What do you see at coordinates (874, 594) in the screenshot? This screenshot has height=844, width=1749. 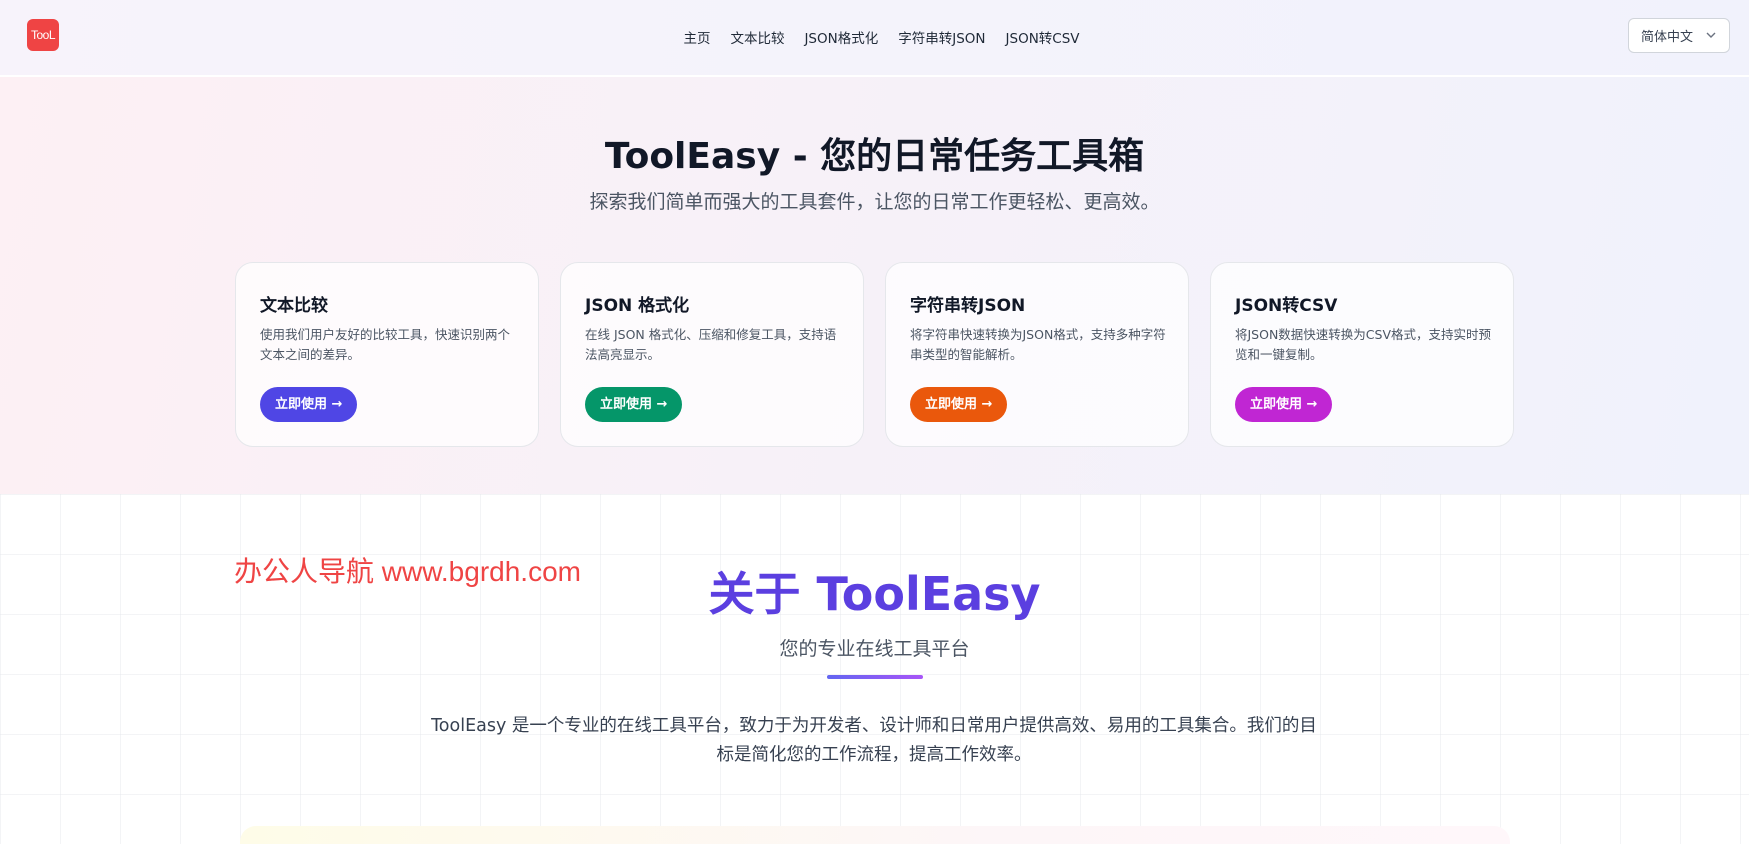 I see `about-title: 关于 ToolEasy` at bounding box center [874, 594].